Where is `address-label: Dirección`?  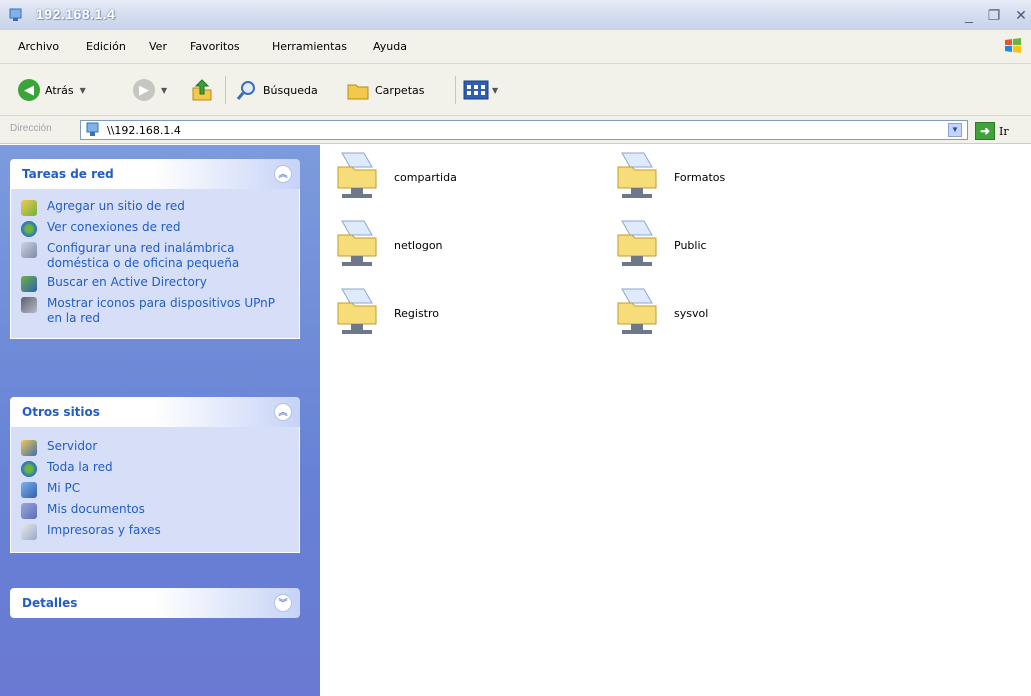
address-label: Dirección is located at coordinates (31, 128).